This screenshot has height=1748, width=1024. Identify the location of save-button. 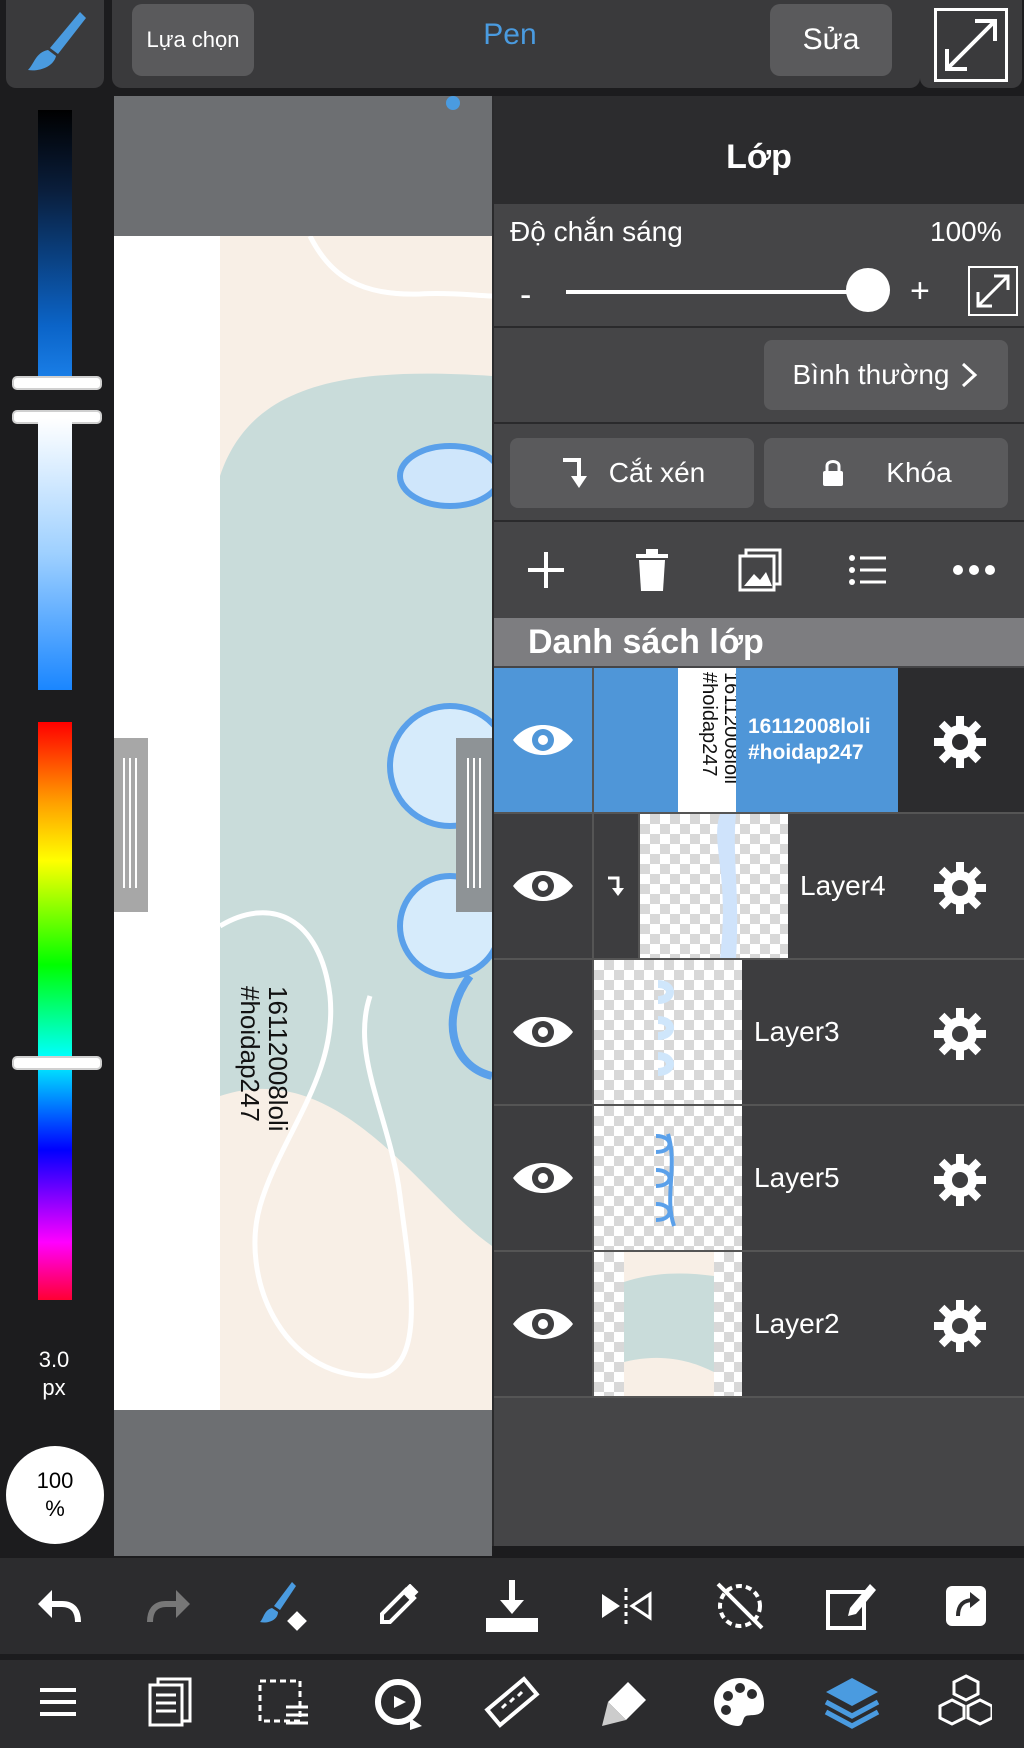
(512, 1606).